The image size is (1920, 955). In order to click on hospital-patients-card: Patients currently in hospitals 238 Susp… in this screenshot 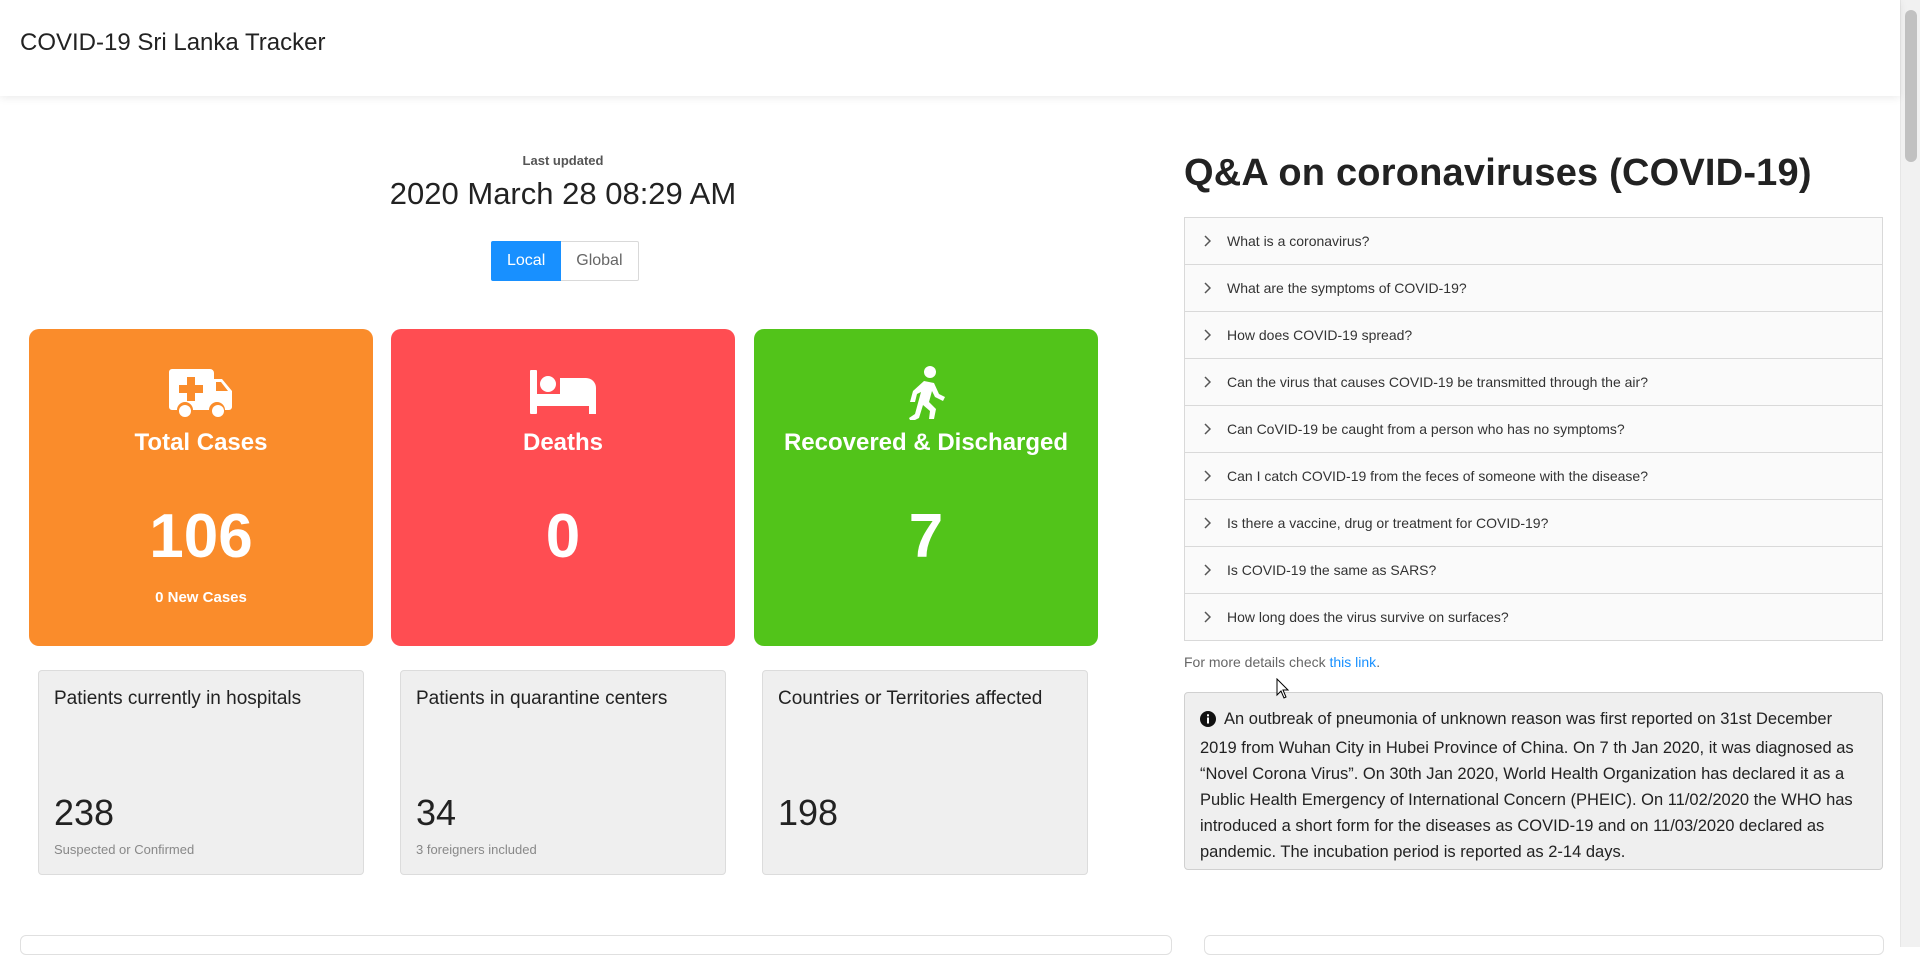, I will do `click(201, 772)`.